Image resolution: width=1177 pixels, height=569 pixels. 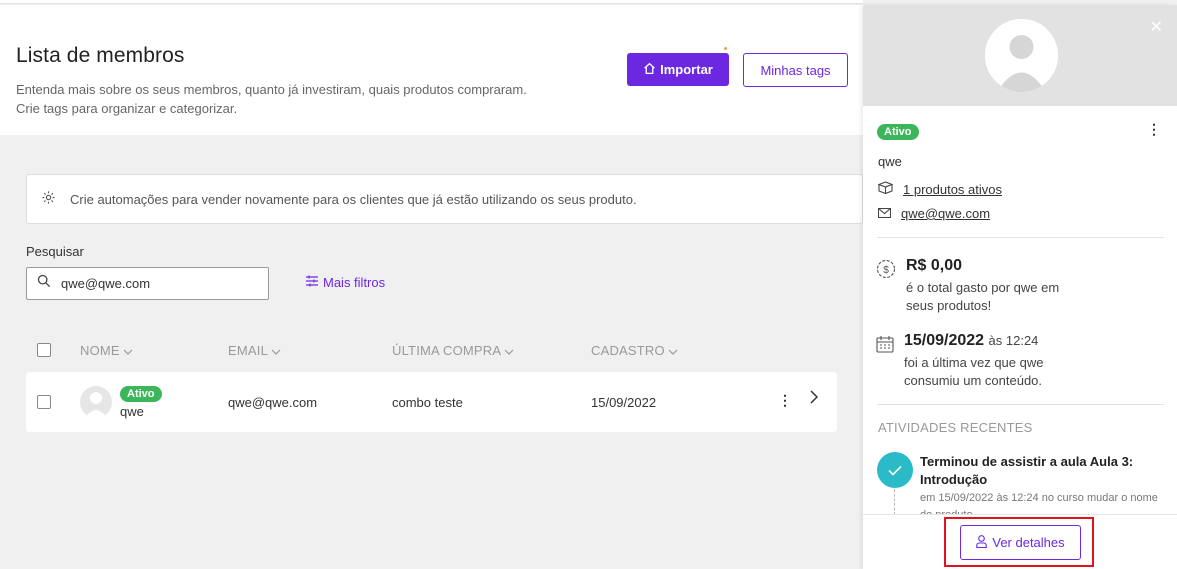 What do you see at coordinates (273, 402) in the screenshot?
I see `member-email: qwe@qwe.com` at bounding box center [273, 402].